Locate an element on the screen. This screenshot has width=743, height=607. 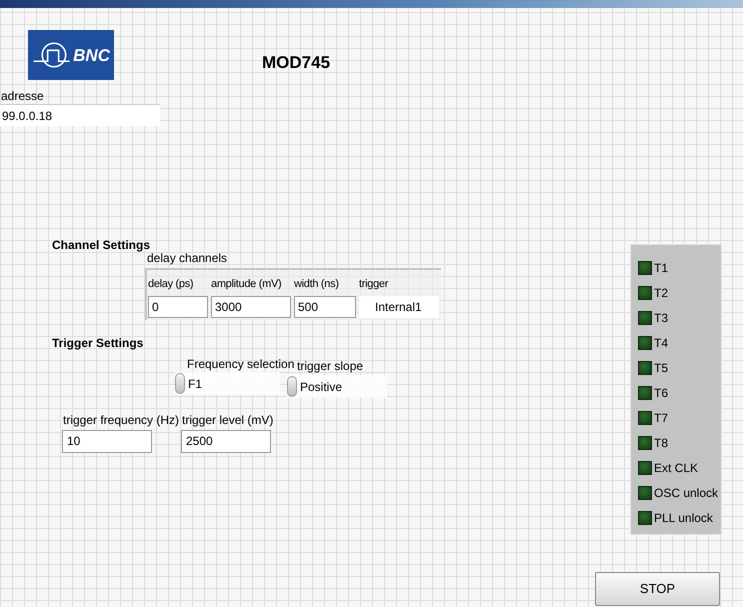
address-field: 99.0.0.18 is located at coordinates (80, 115).